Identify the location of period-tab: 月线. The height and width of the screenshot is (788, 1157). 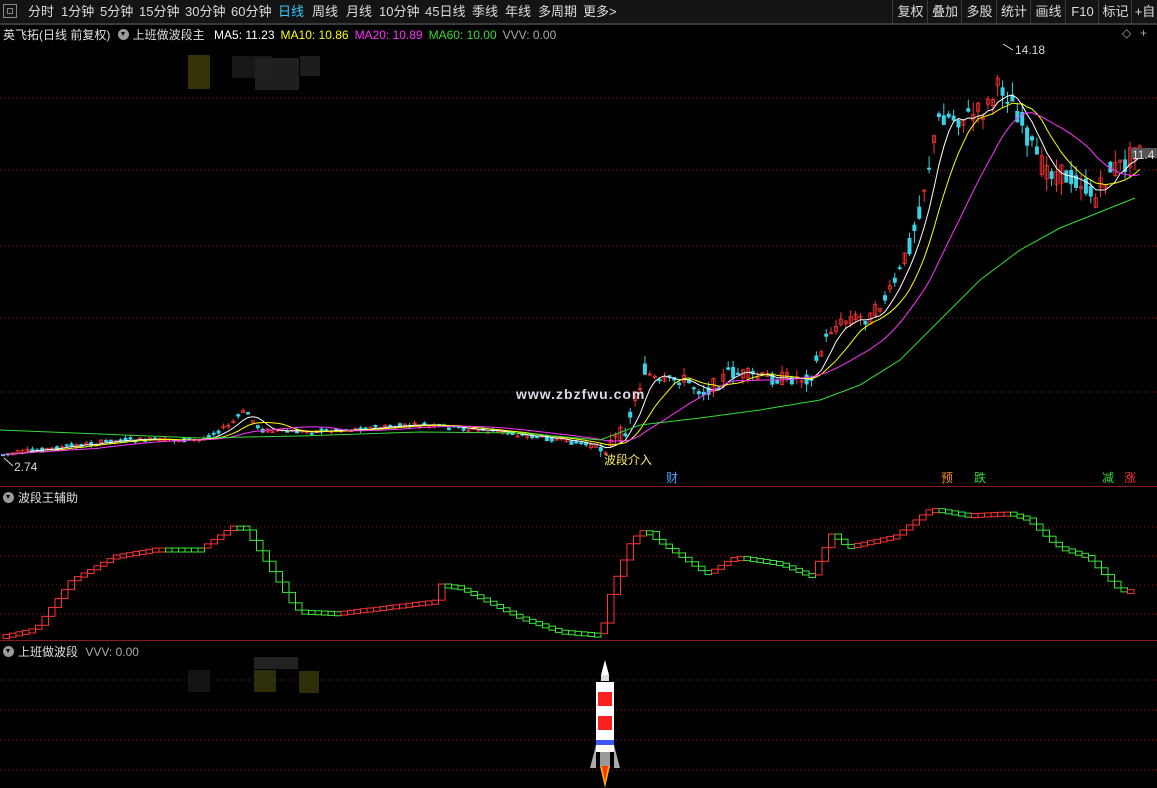
(359, 12).